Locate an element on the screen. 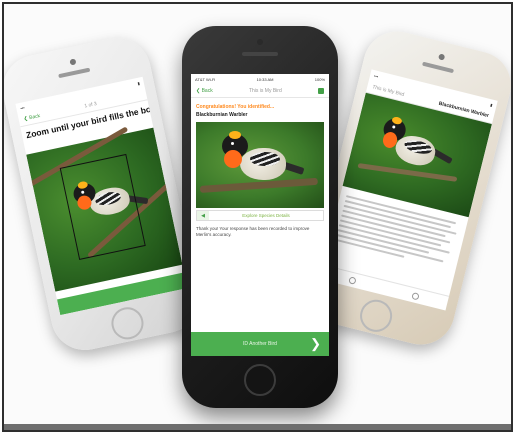 This screenshot has width=515, height=434. bird-photo is located at coordinates (102, 209).